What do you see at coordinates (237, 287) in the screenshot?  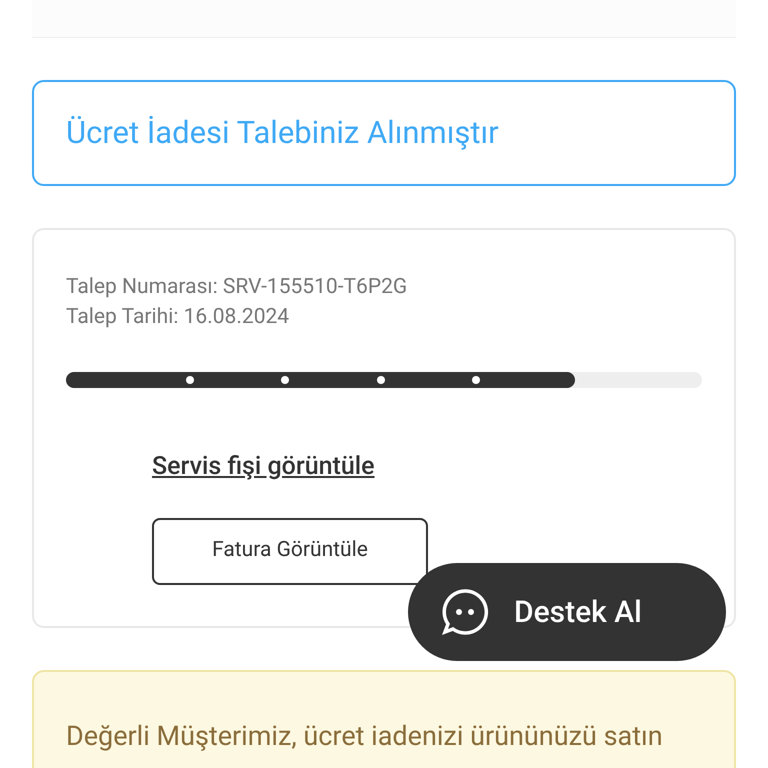 I see `request-number: Talep Numarası: SRV-155510-T6P2G` at bounding box center [237, 287].